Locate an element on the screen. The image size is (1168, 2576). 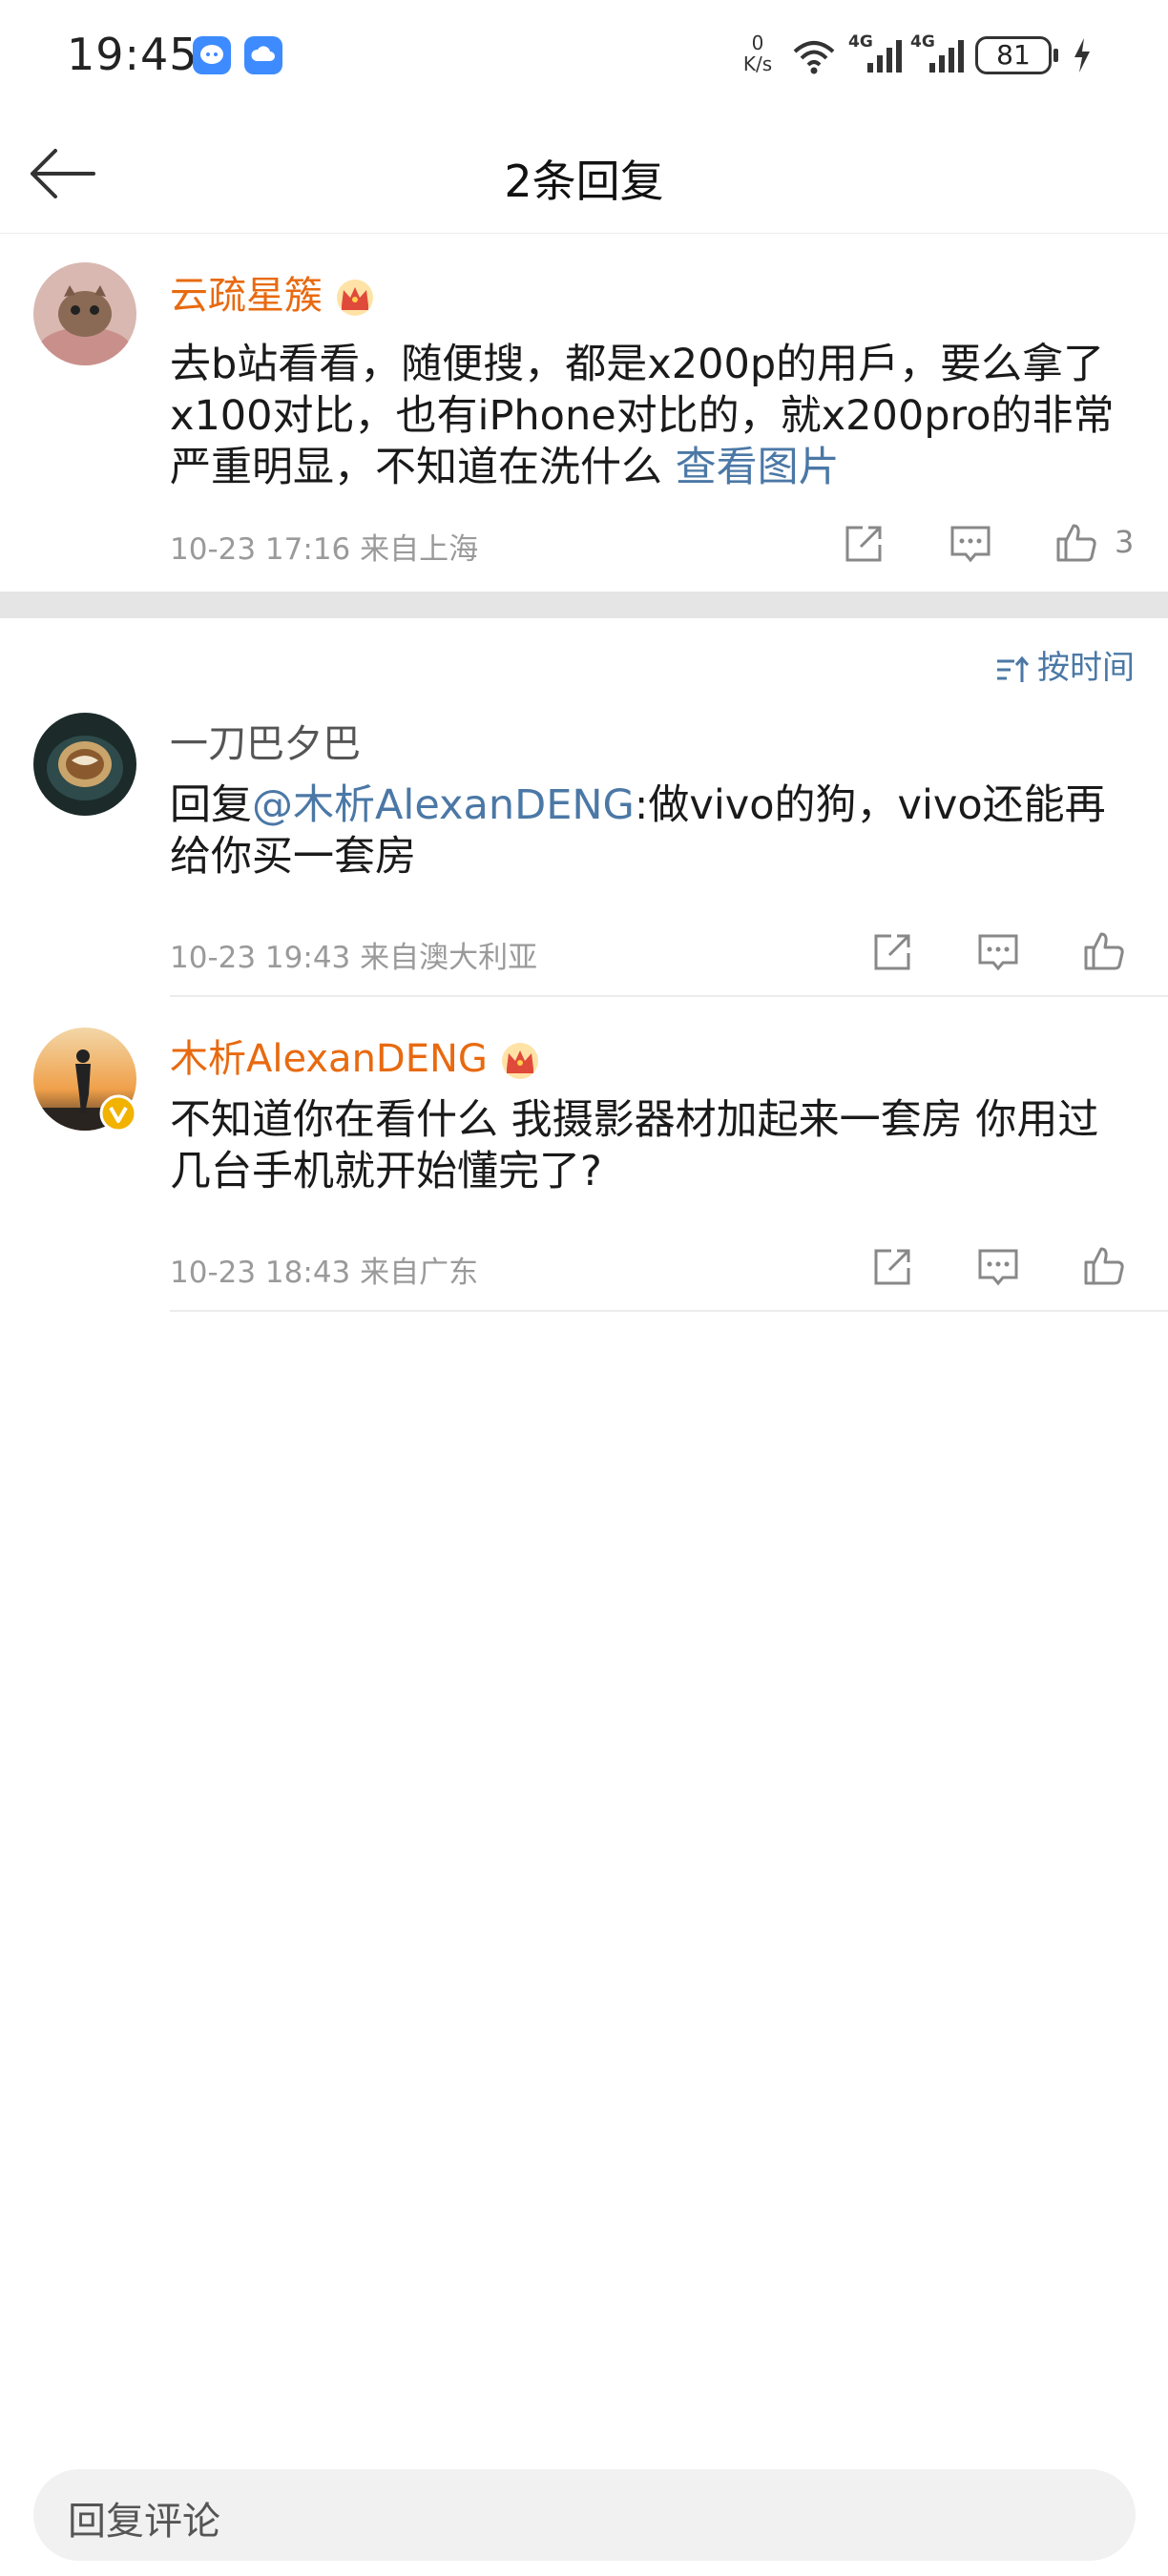
signal-icon-1: 4G is located at coordinates (877, 53).